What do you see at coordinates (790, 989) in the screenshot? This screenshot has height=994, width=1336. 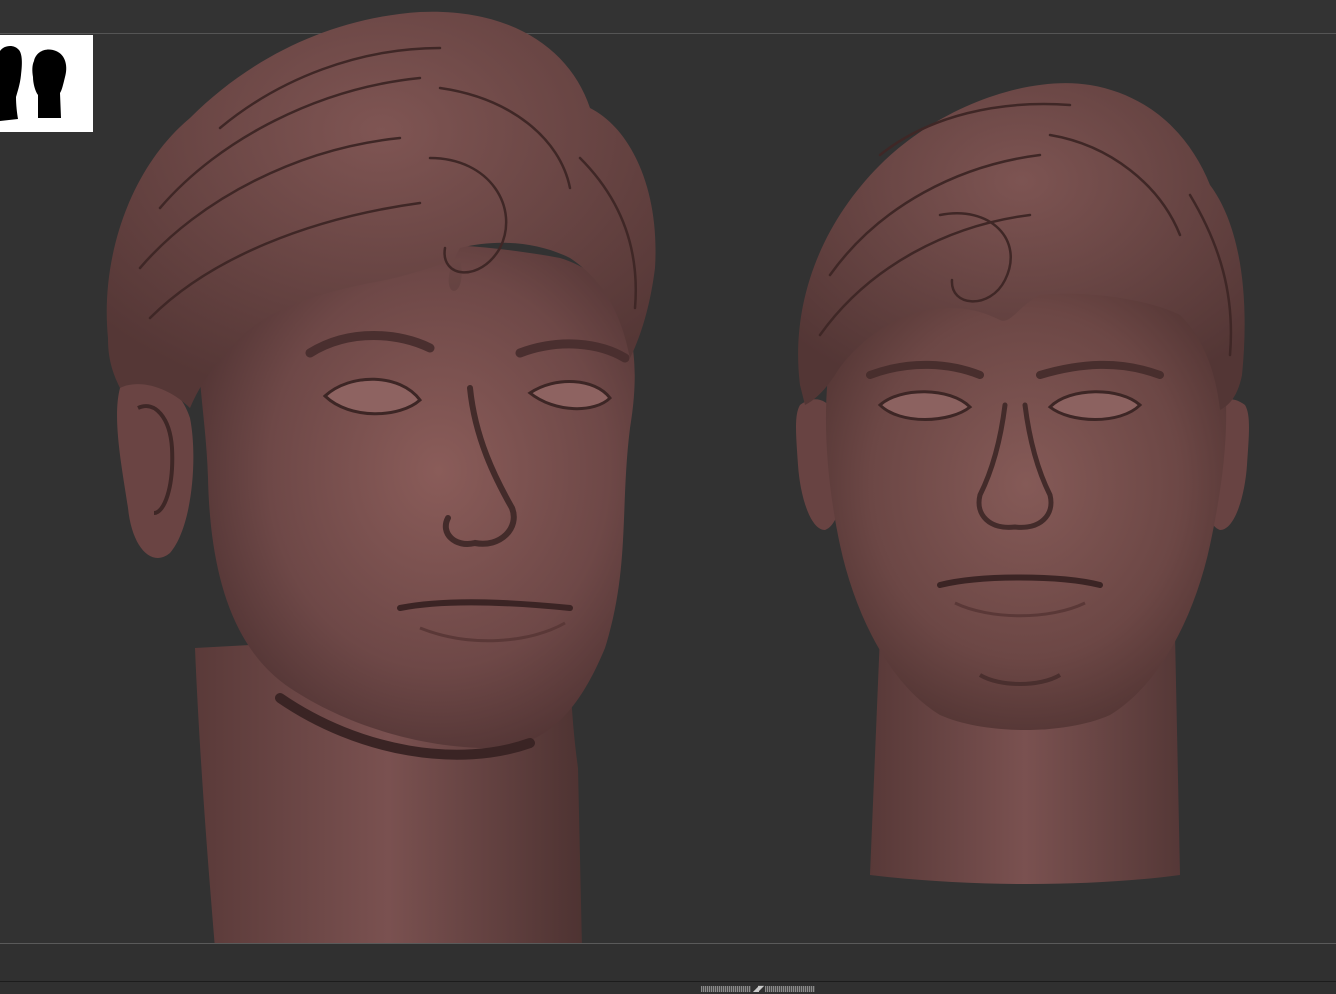 I see `tray-grip-right` at bounding box center [790, 989].